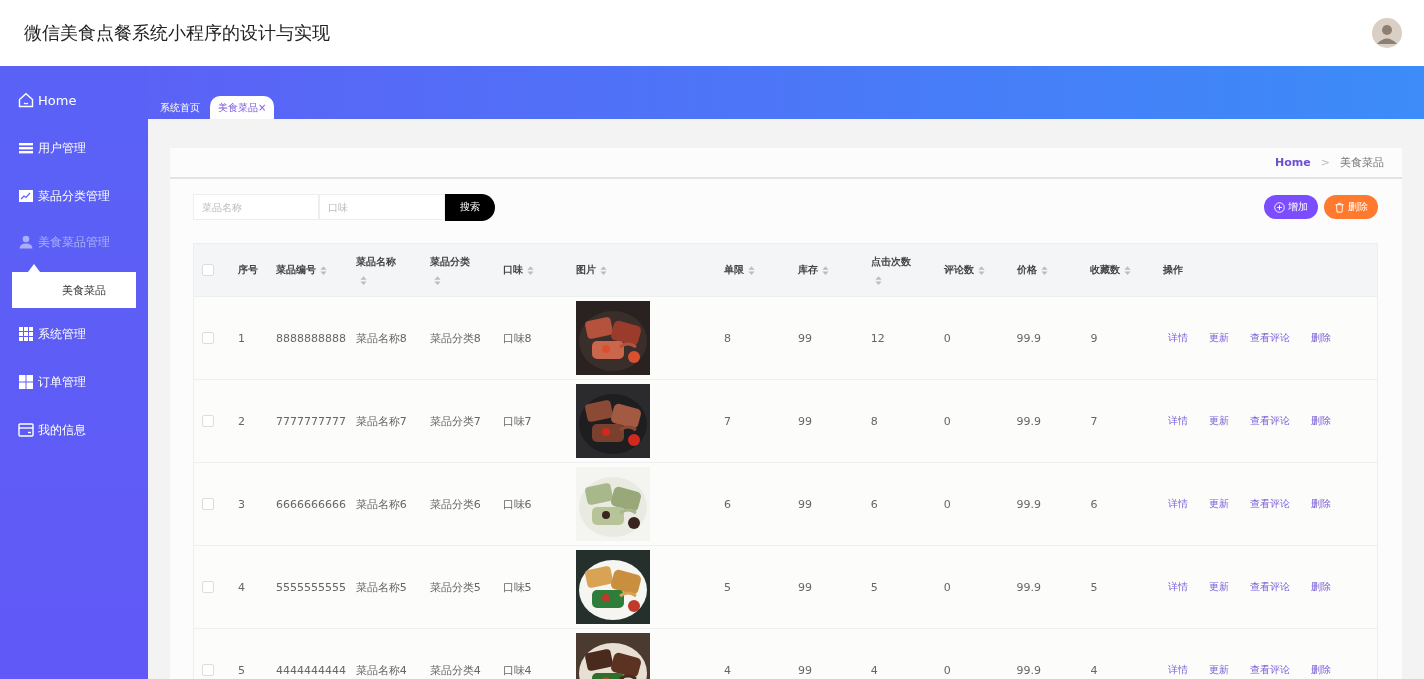  What do you see at coordinates (295, 270) in the screenshot?
I see `column-header: 菜品编号` at bounding box center [295, 270].